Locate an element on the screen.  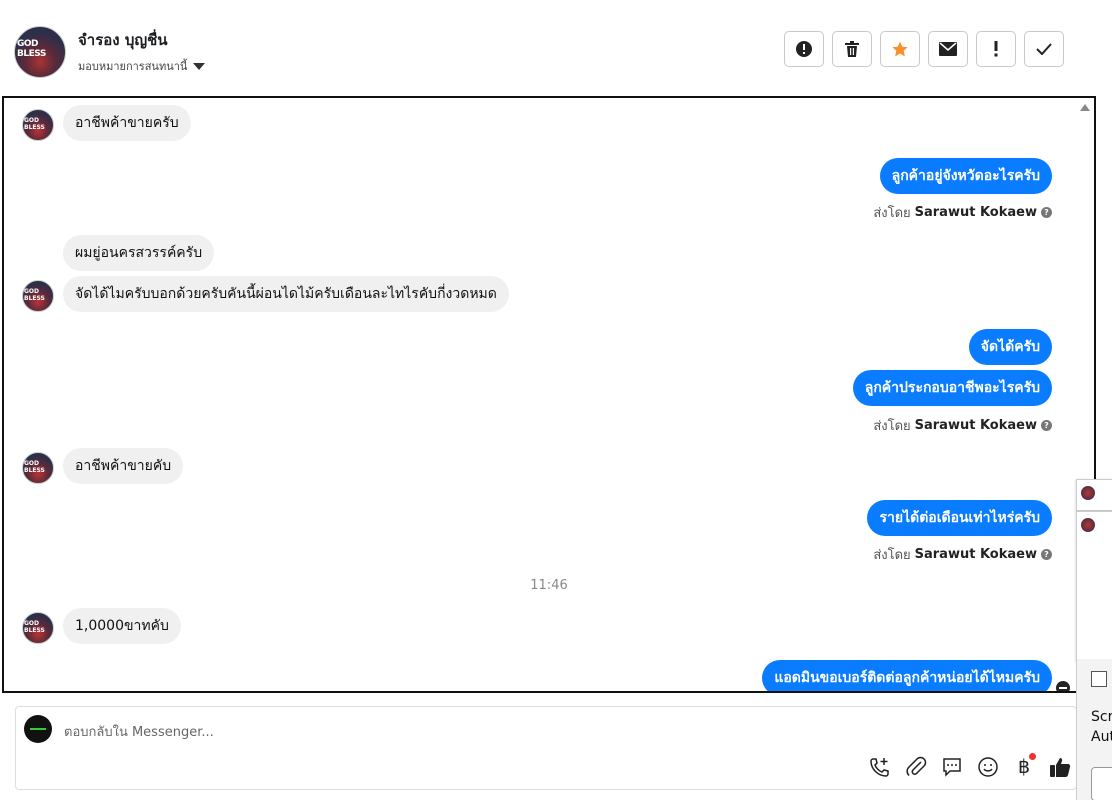
contact-name: จำรอง บุญชื่น is located at coordinates (123, 40).